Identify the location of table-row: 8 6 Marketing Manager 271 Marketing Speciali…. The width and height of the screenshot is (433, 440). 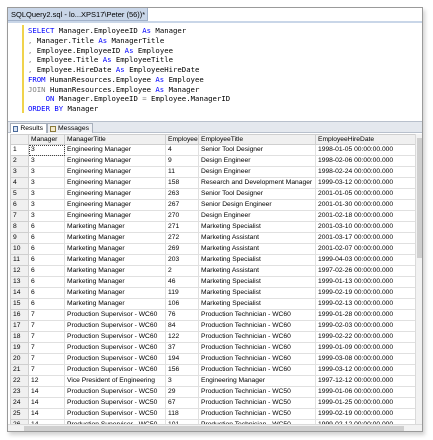
(213, 227).